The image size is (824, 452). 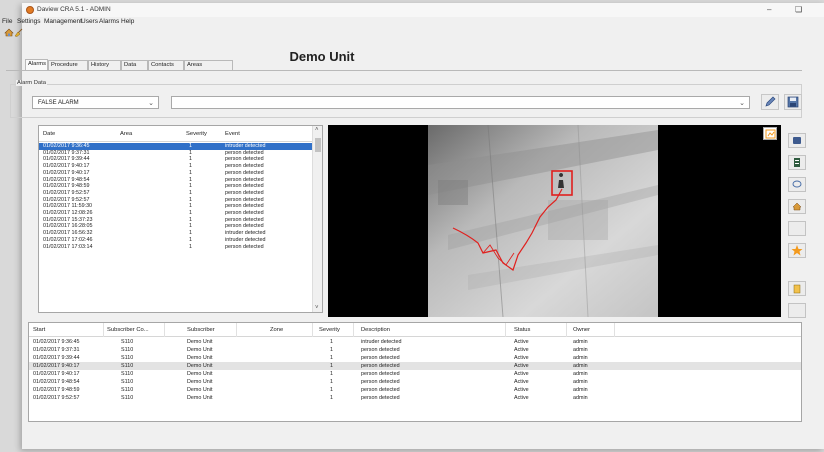 I want to click on column-header-owner: Owner, so click(x=581, y=330).